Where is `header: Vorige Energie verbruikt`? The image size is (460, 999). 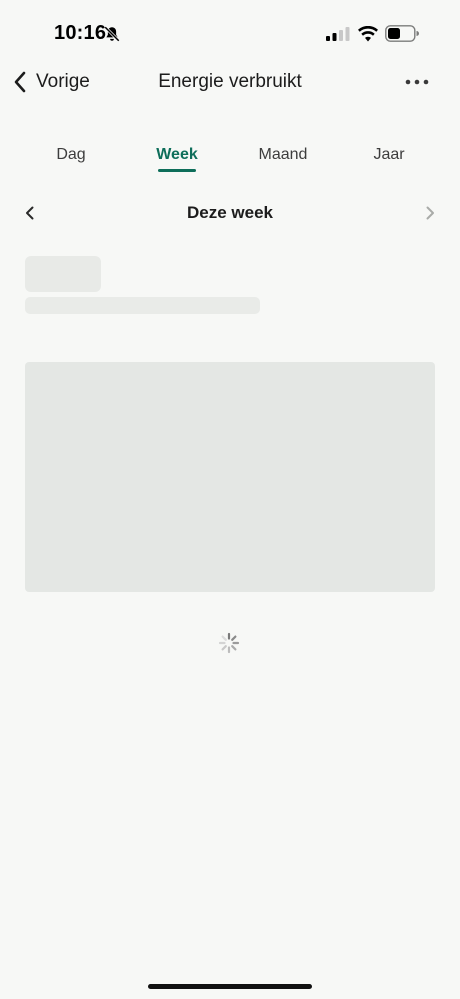 header: Vorige Energie verbruikt is located at coordinates (230, 82).